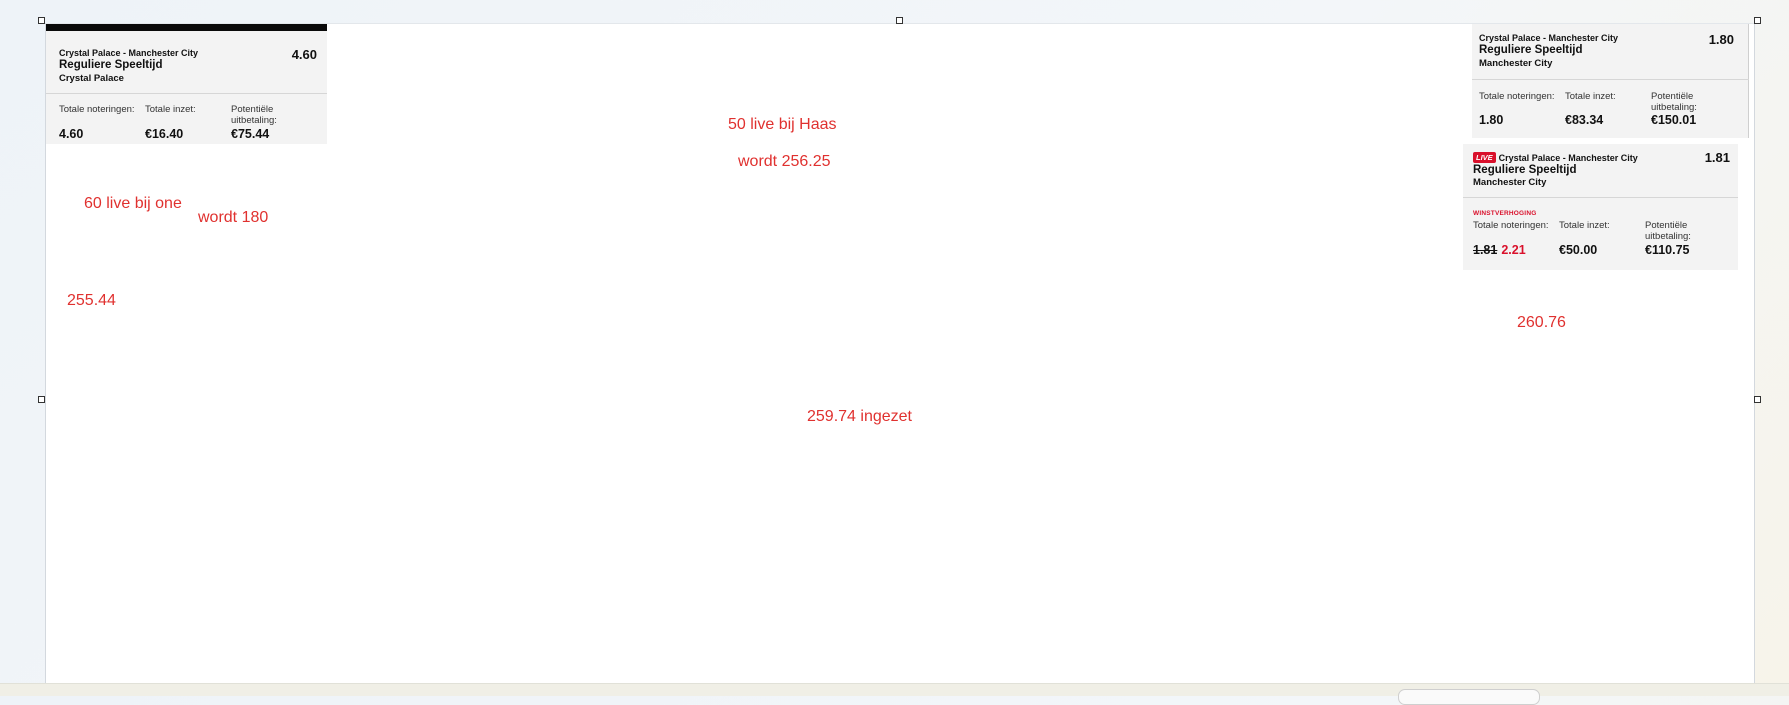 This screenshot has height=705, width=1789. What do you see at coordinates (1469, 697) in the screenshot?
I see `bottom-tab-control` at bounding box center [1469, 697].